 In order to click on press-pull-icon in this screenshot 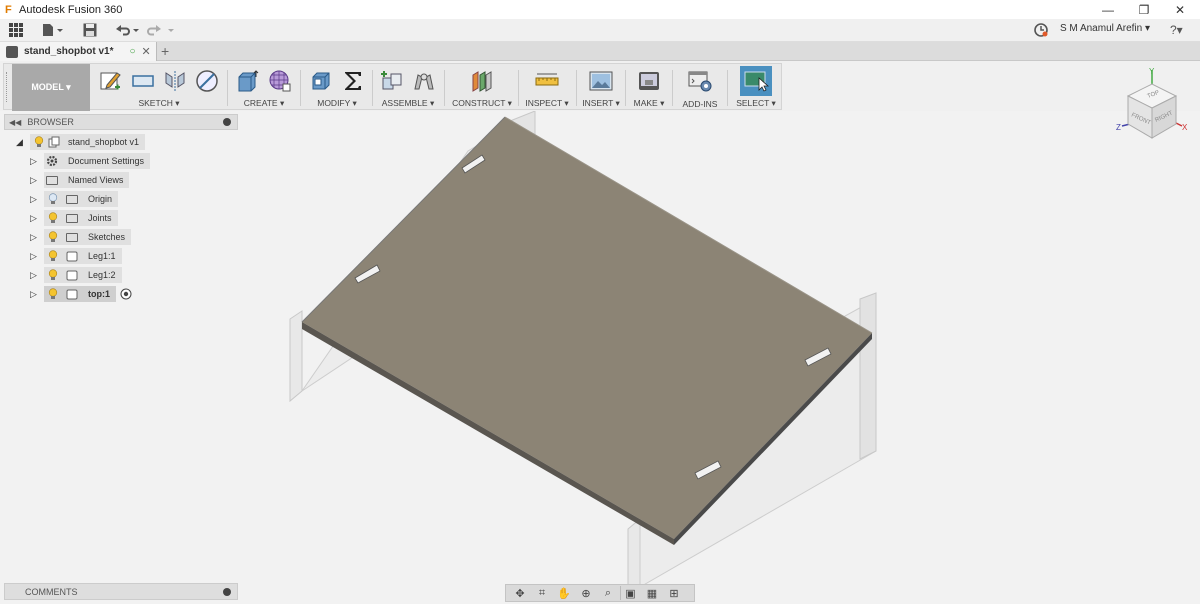, I will do `click(321, 81)`.